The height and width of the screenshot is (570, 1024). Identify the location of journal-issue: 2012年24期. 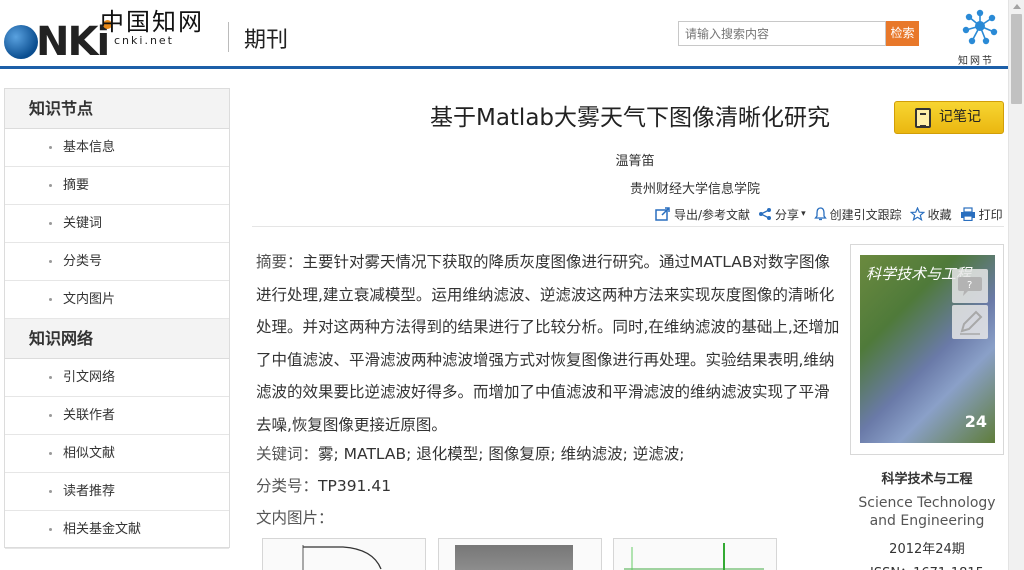
(927, 547).